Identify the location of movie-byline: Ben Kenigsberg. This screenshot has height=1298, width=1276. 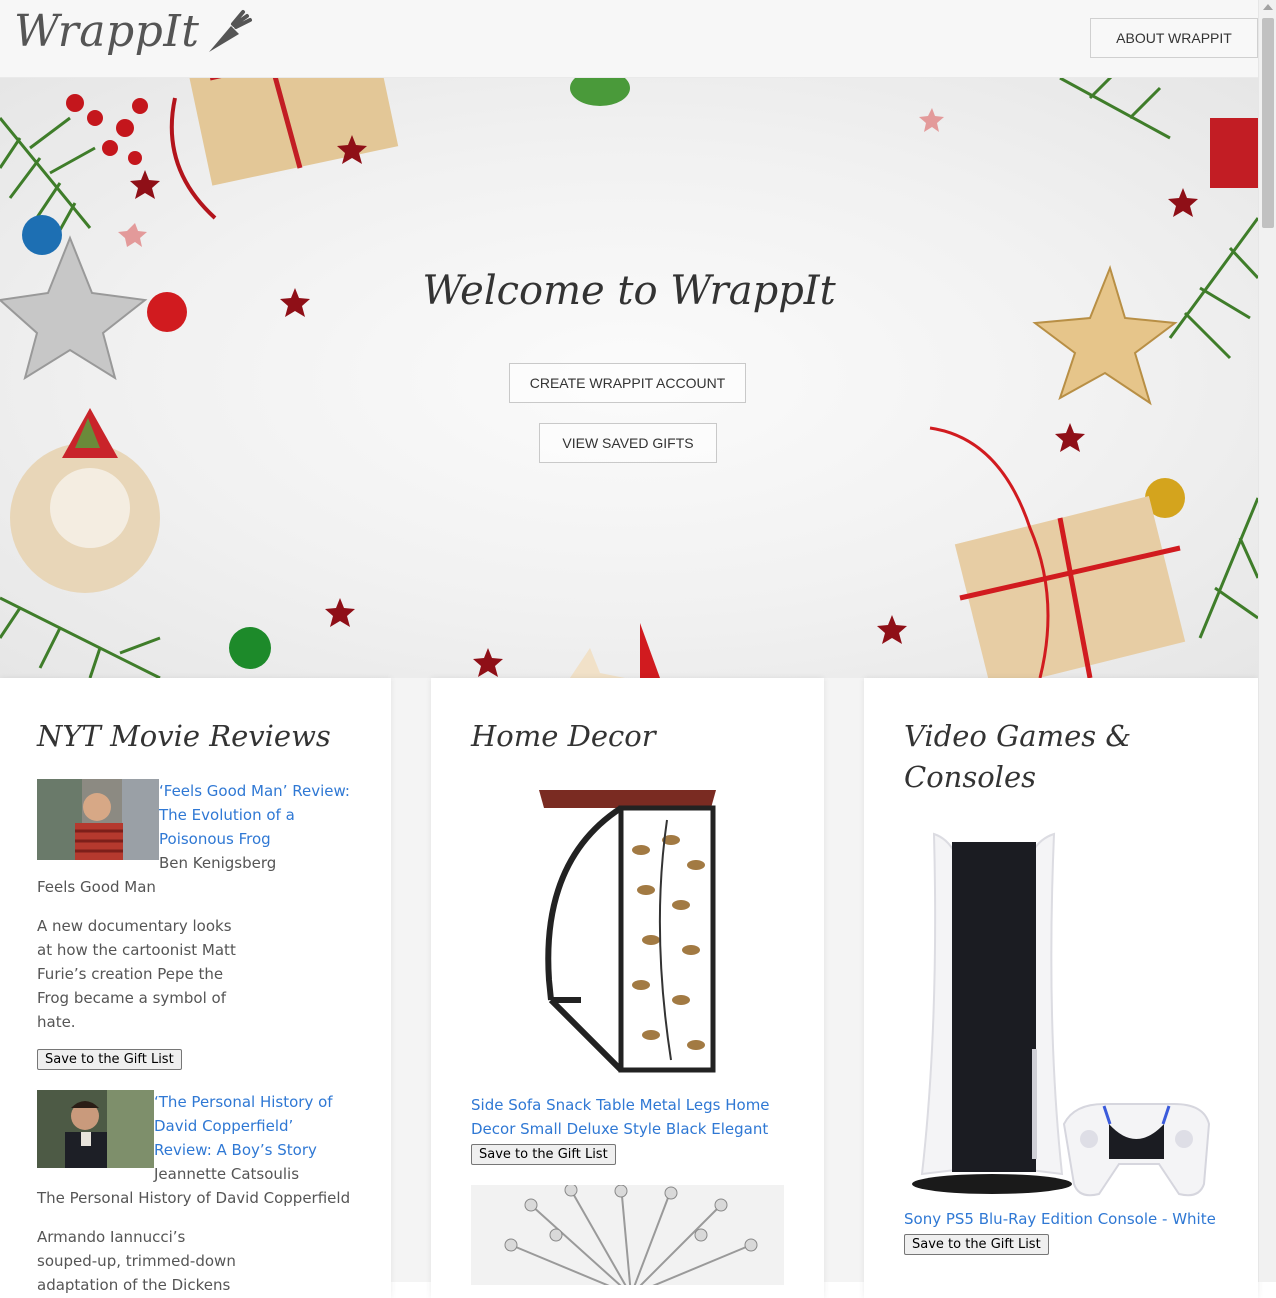
(218, 863).